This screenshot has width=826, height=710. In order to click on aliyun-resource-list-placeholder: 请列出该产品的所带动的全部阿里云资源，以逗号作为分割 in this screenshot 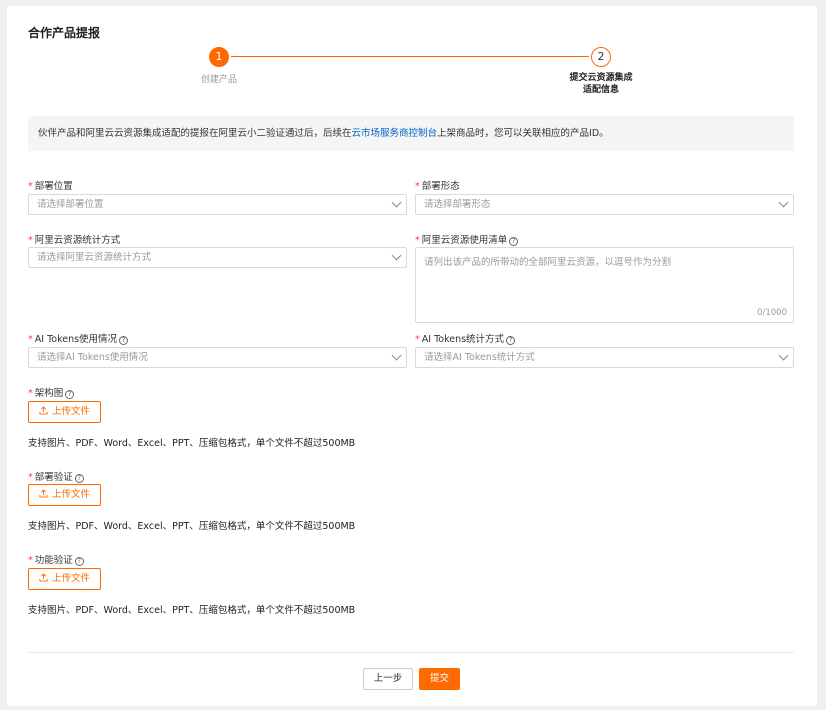, I will do `click(548, 262)`.